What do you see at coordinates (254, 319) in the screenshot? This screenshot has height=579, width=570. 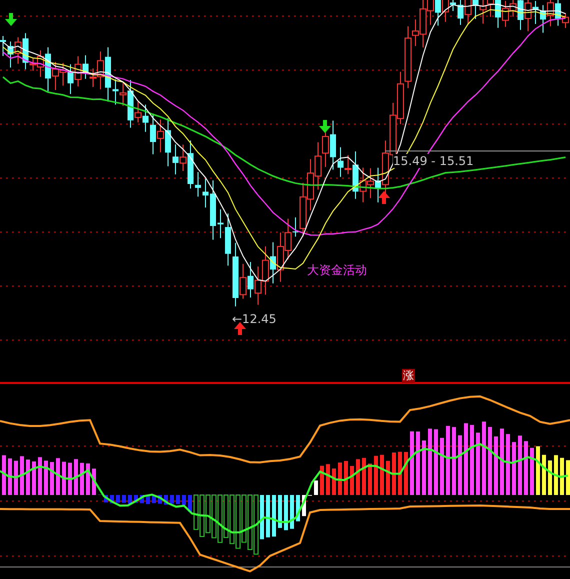 I see `low-price-label: ←12.45` at bounding box center [254, 319].